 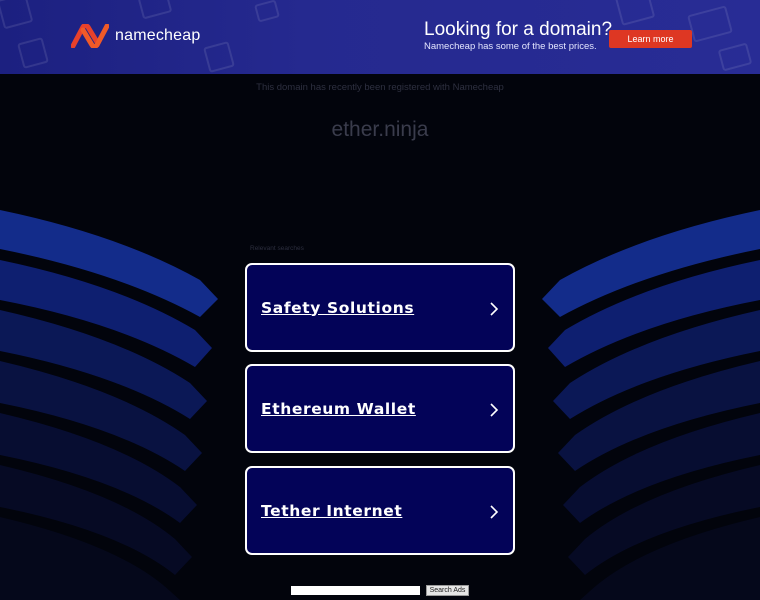 I want to click on domain-name: ether.ninja, so click(x=380, y=129).